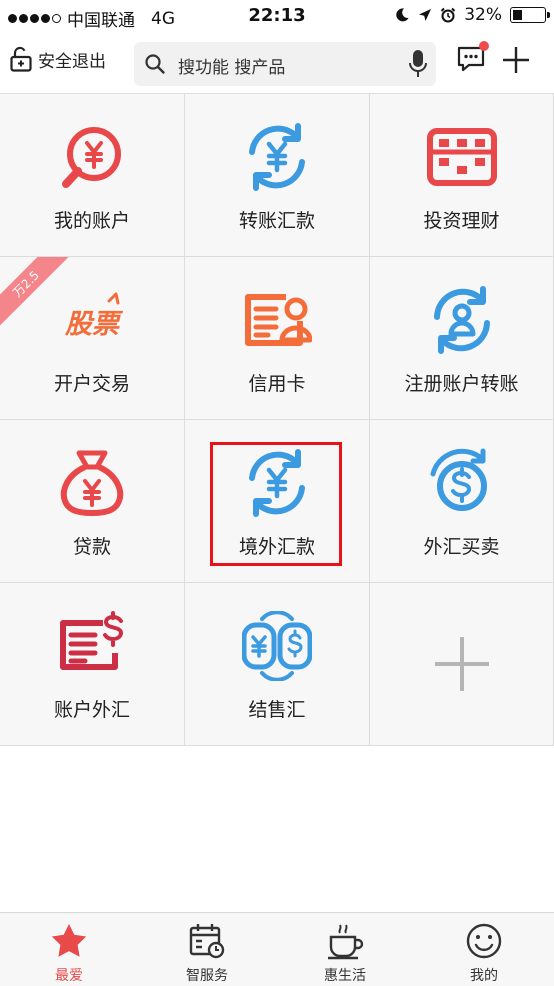 Image resolution: width=554 pixels, height=986 pixels. Describe the element at coordinates (207, 976) in the screenshot. I see `tab-label: 智服务` at that location.